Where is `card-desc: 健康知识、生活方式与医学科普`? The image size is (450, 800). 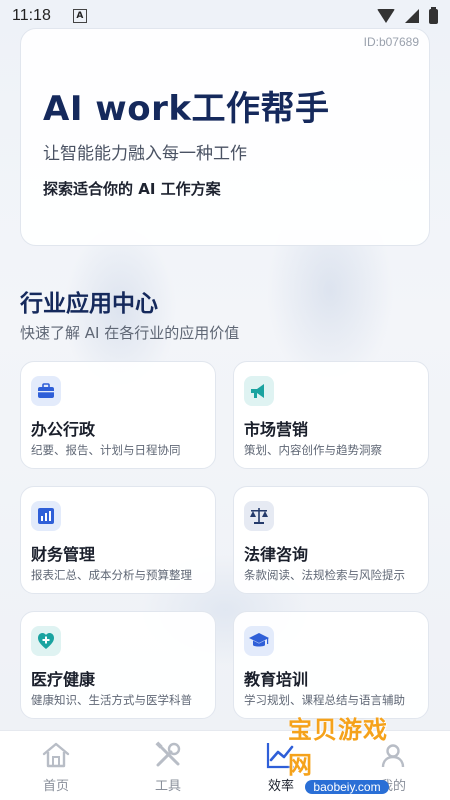 card-desc: 健康知识、生活方式与医学科普 is located at coordinates (111, 700).